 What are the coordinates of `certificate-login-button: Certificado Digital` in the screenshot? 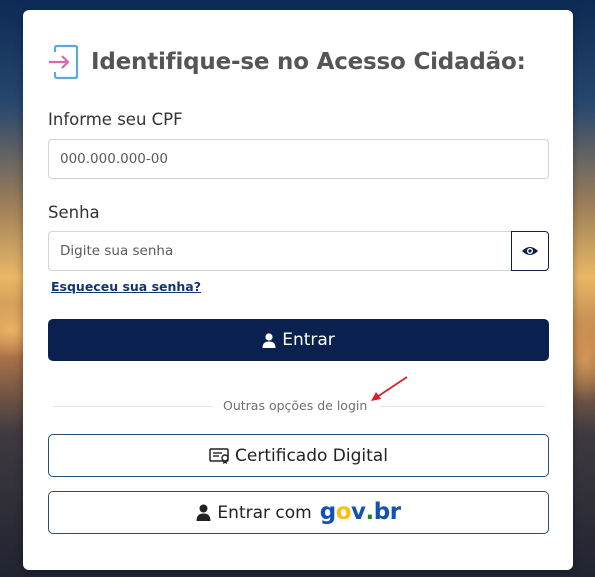 It's located at (298, 455).